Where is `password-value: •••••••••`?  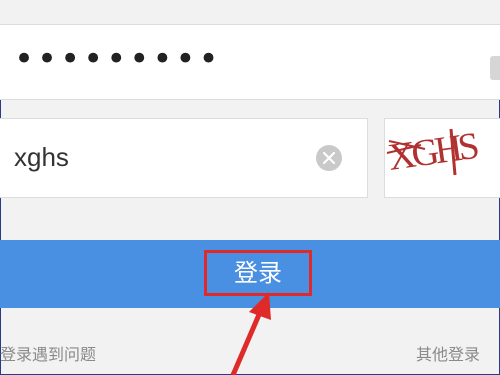 password-value: ••••••••• is located at coordinates (118, 59).